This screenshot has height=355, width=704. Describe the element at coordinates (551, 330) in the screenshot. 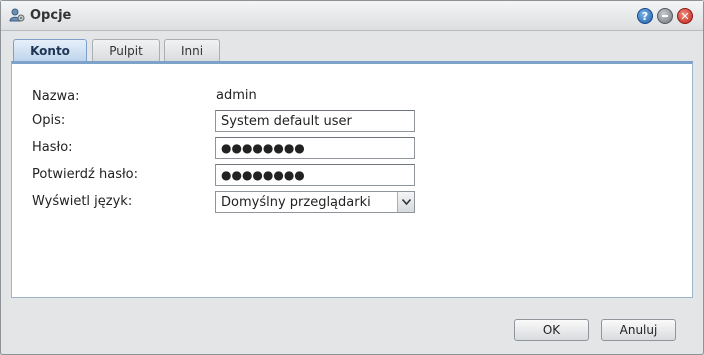

I see `ok-button: OK` at that location.